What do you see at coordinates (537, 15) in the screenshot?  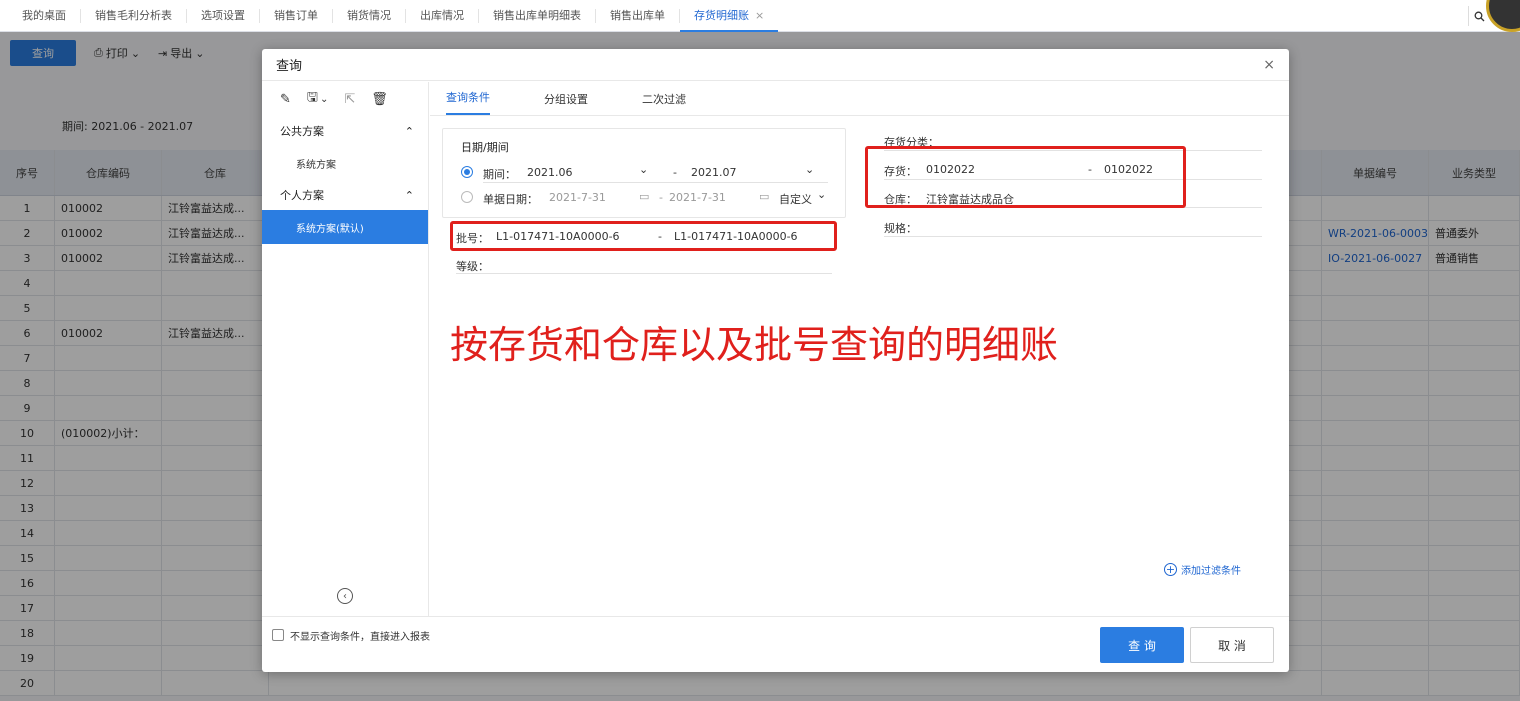 I see `tab-outbound-detail: 销售出库单明细表` at bounding box center [537, 15].